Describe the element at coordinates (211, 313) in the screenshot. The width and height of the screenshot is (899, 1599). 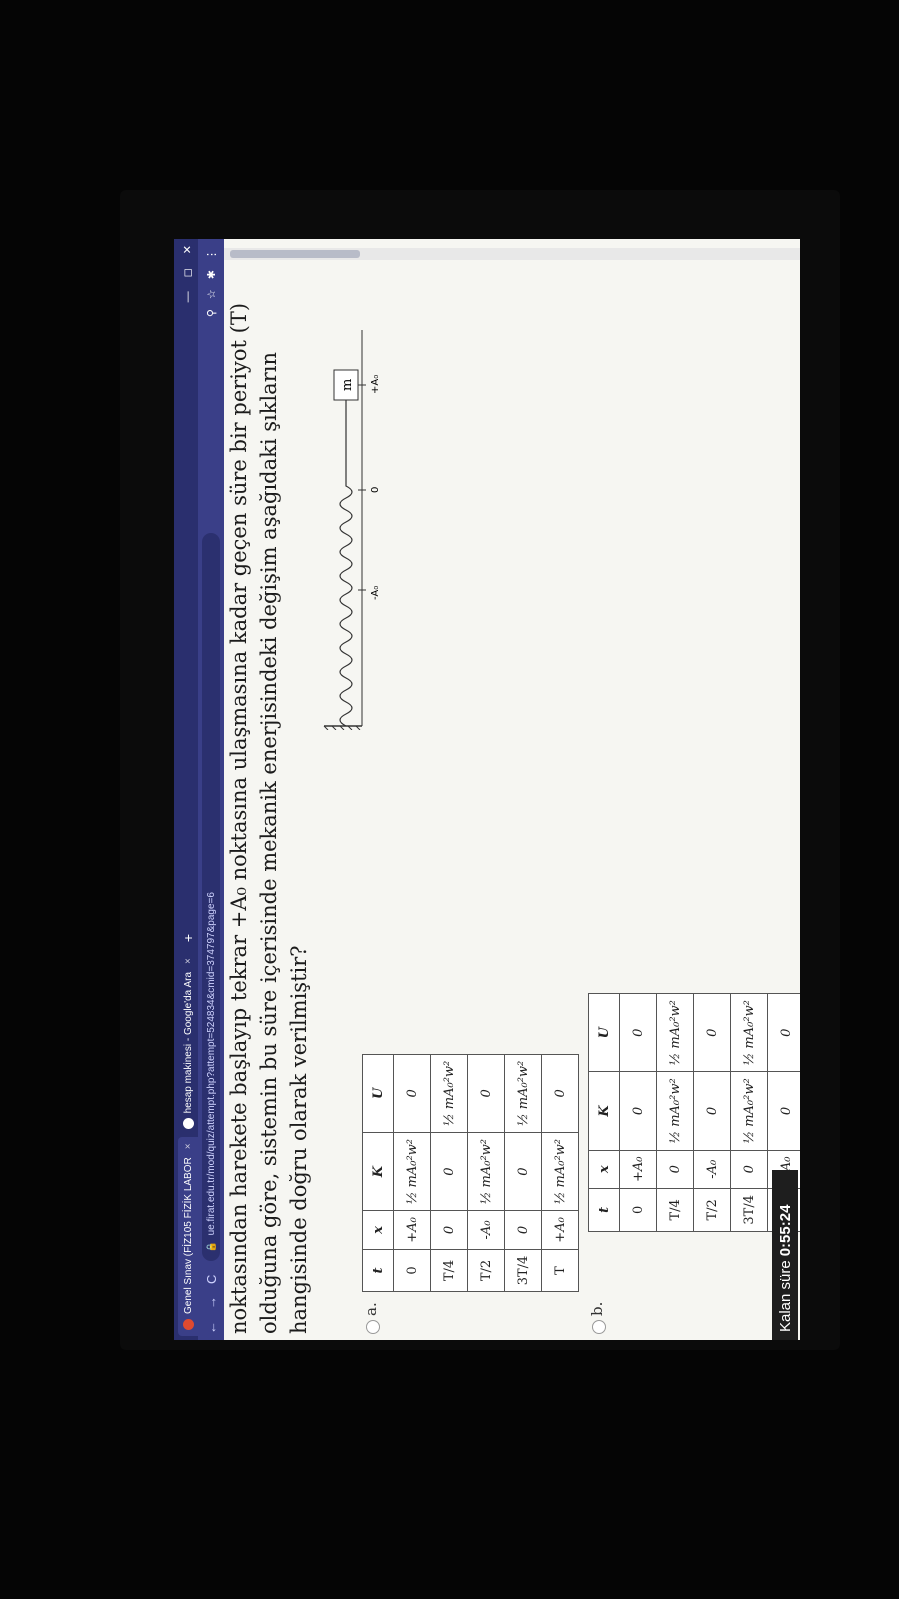
I see `zoom-icon: ⚲` at that location.